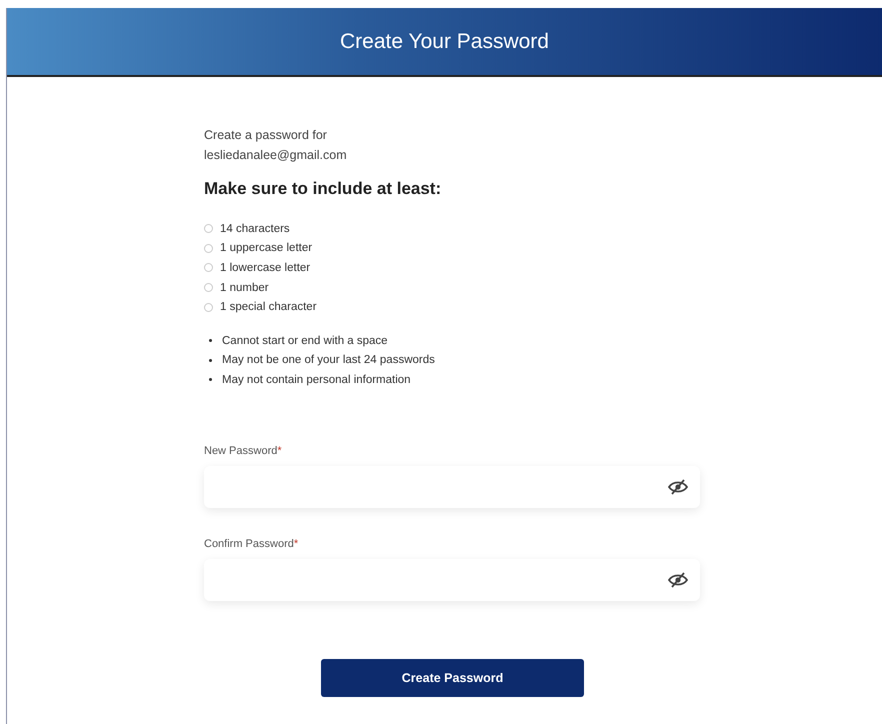 The image size is (882, 724). Describe the element at coordinates (255, 228) in the screenshot. I see `requirement-text: 14 characters` at that location.